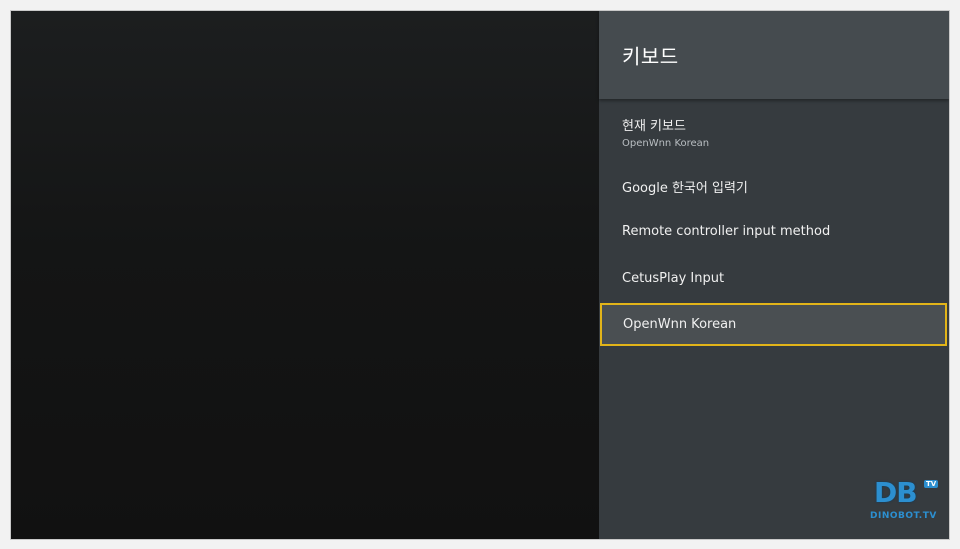  I want to click on menu-item-label: Remote controller input method, so click(726, 231).